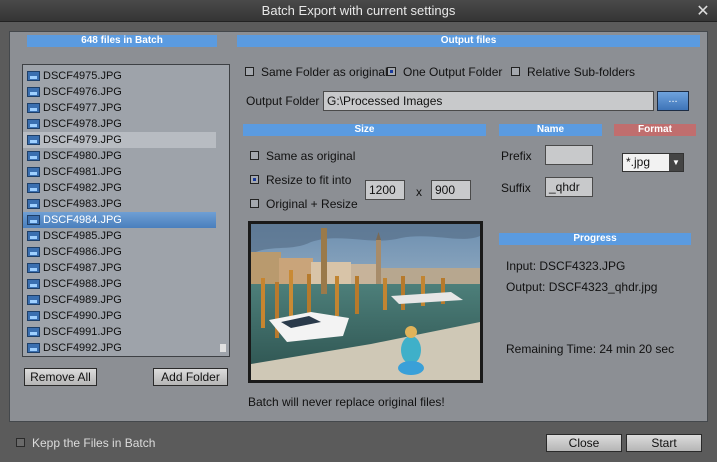 The height and width of the screenshot is (462, 717). What do you see at coordinates (223, 210) in the screenshot?
I see `scrollbar` at bounding box center [223, 210].